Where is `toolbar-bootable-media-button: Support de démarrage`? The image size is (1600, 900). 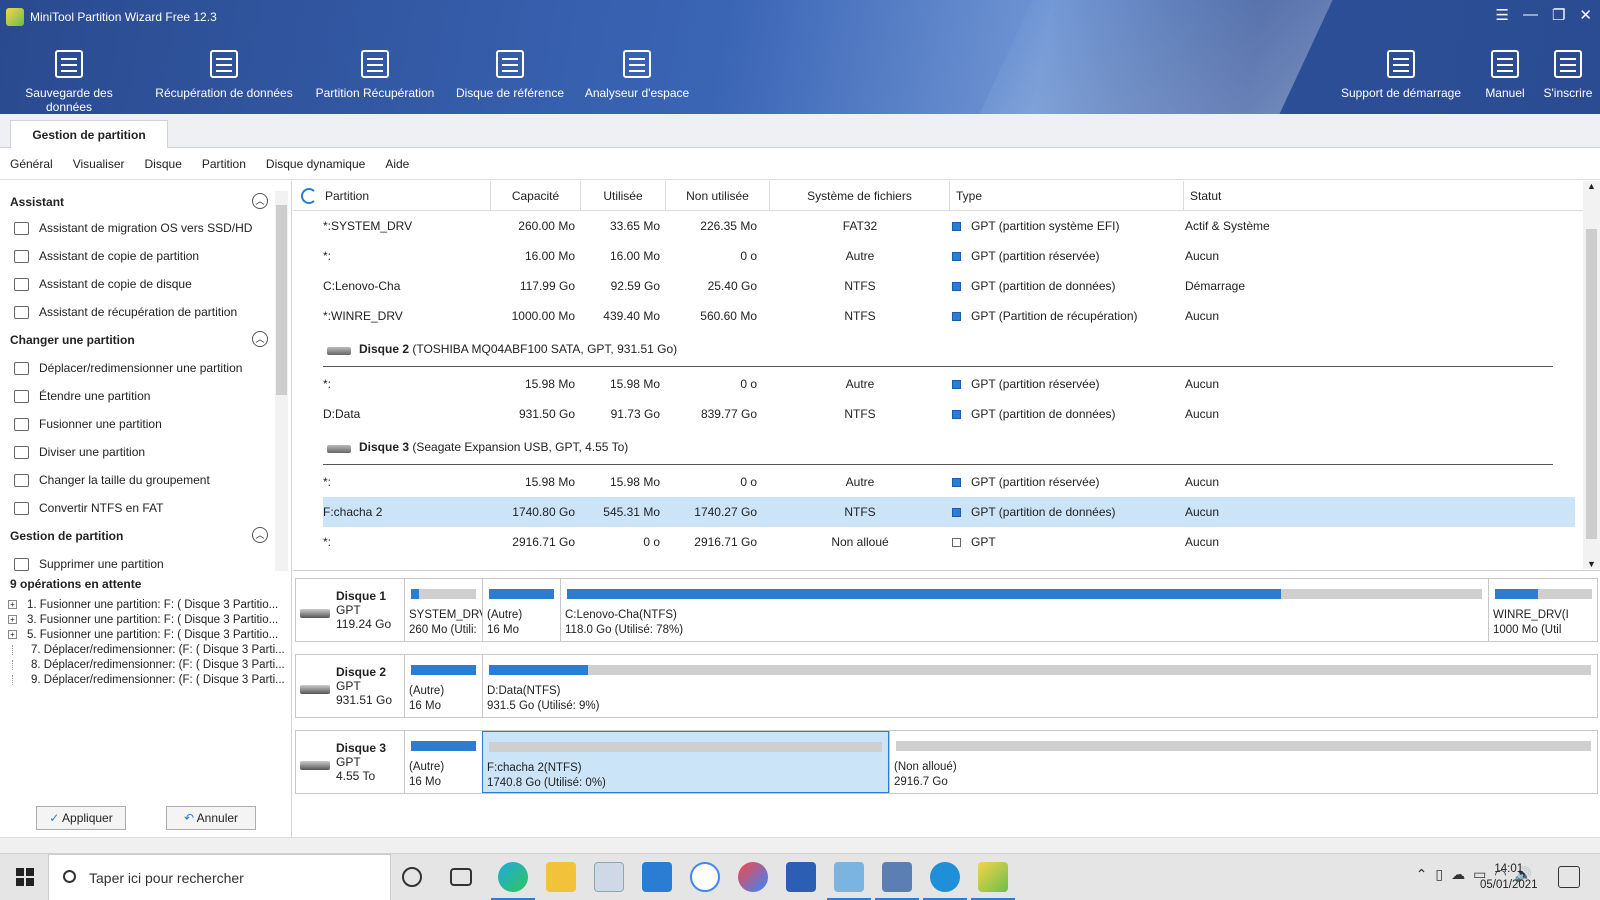
toolbar-bootable-media-button: Support de démarrage is located at coordinates (1401, 75).